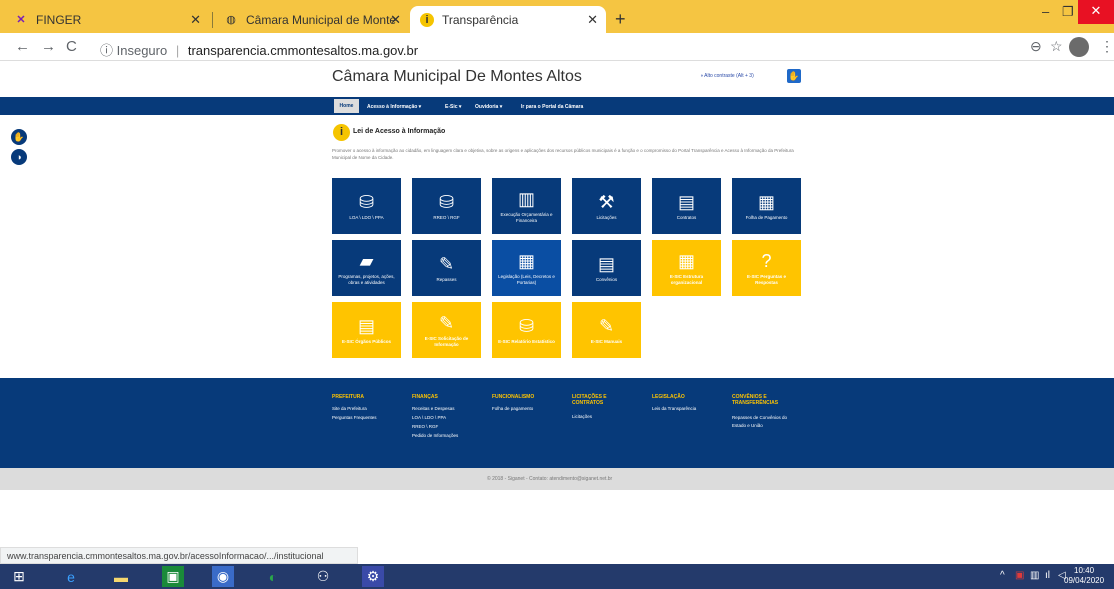 Image resolution: width=1114 pixels, height=589 pixels. I want to click on tile-label: Convênios, so click(606, 279).